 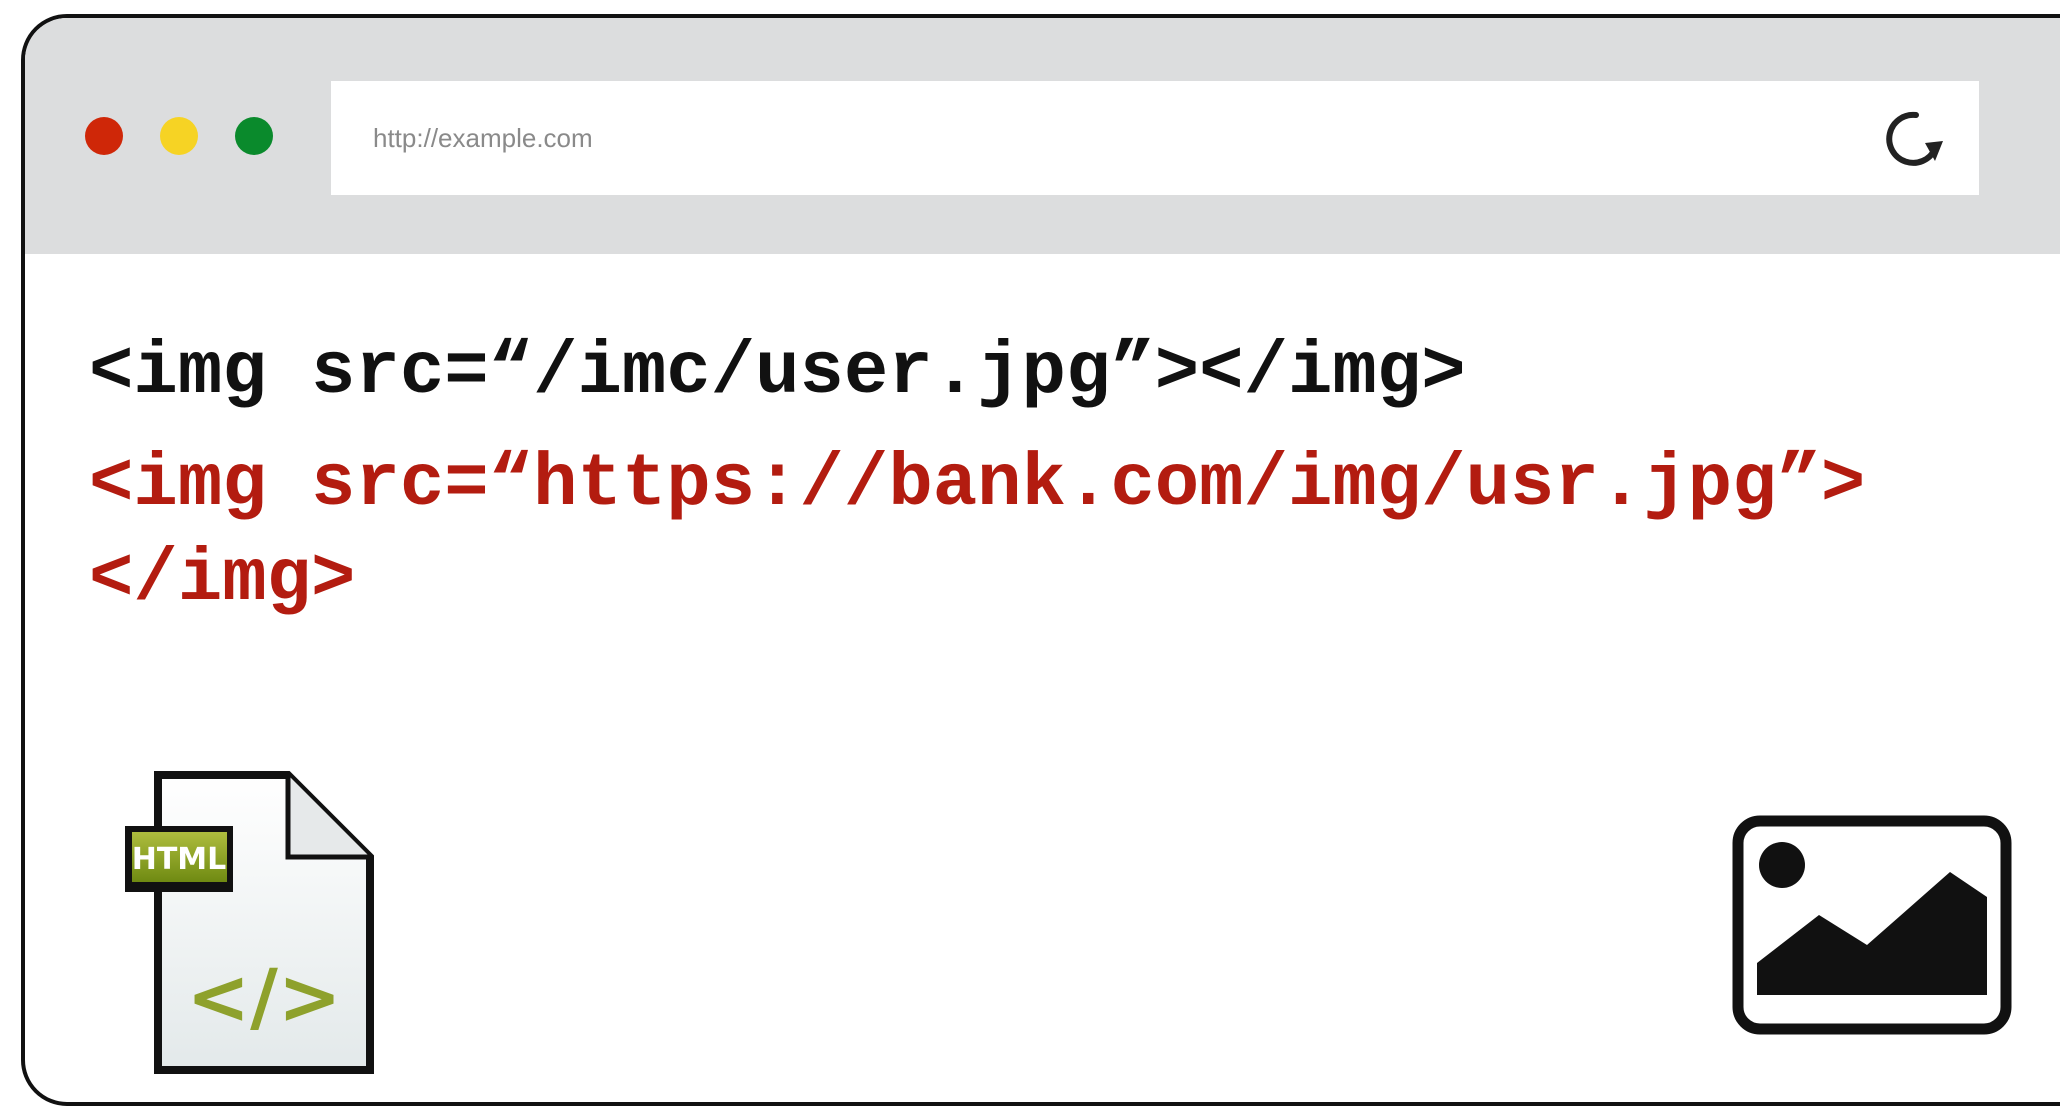 I want to click on code-line-absolute-img-close: </img>, so click(x=222, y=580).